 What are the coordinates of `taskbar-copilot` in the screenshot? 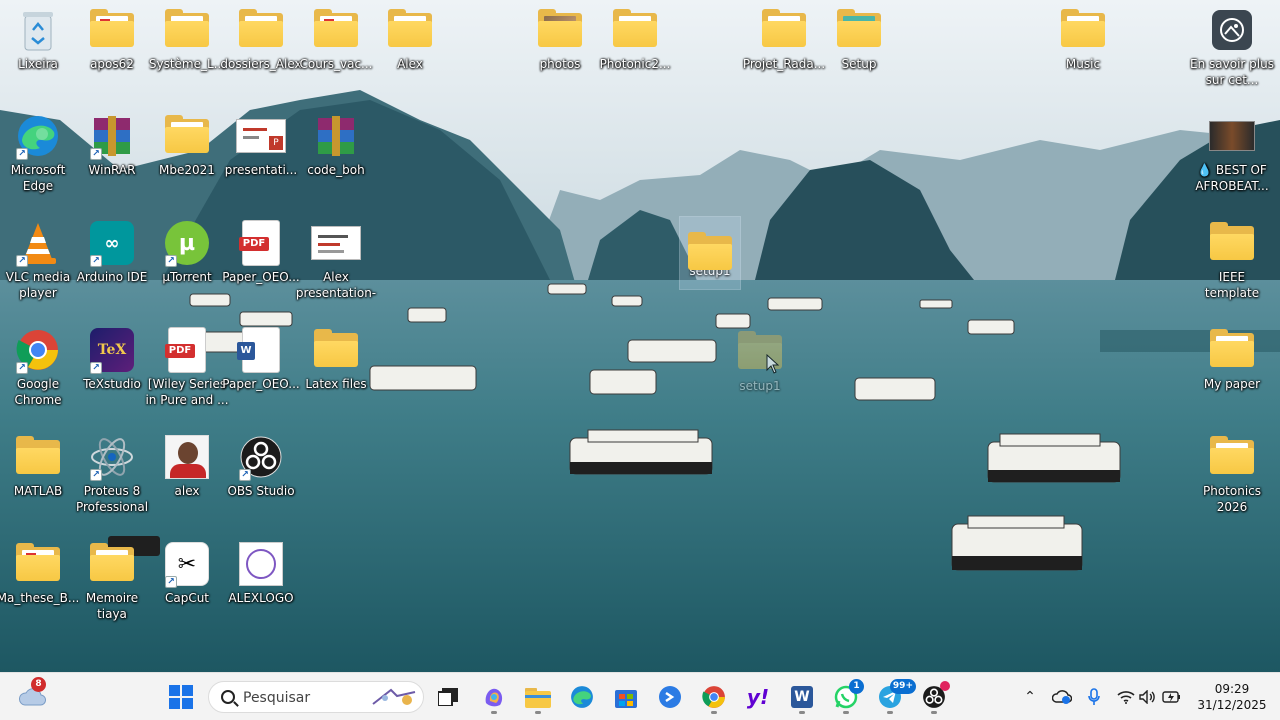 It's located at (494, 697).